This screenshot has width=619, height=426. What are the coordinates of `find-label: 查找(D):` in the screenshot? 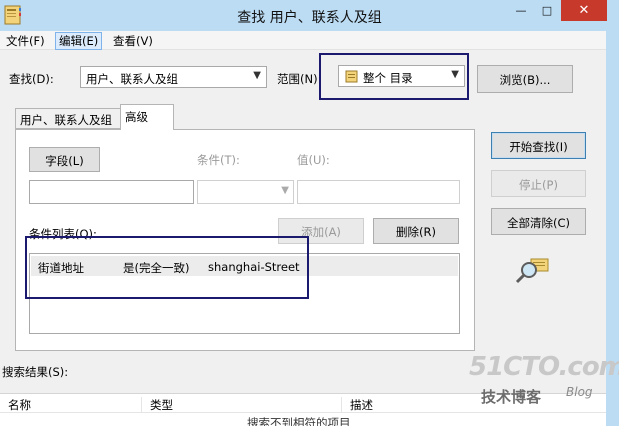 It's located at (31, 79).